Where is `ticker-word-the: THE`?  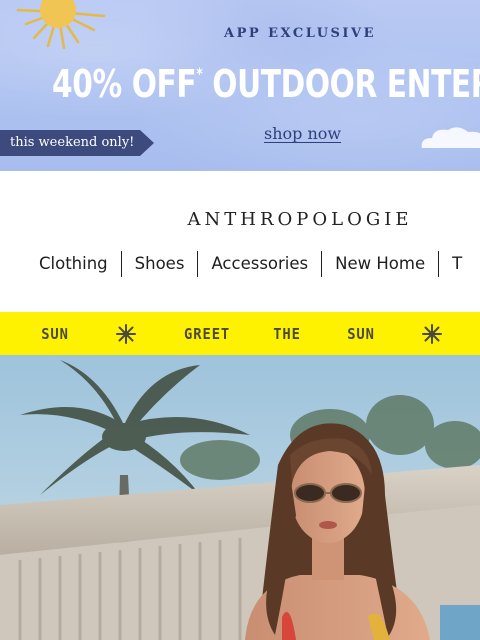 ticker-word-the: THE is located at coordinates (287, 333).